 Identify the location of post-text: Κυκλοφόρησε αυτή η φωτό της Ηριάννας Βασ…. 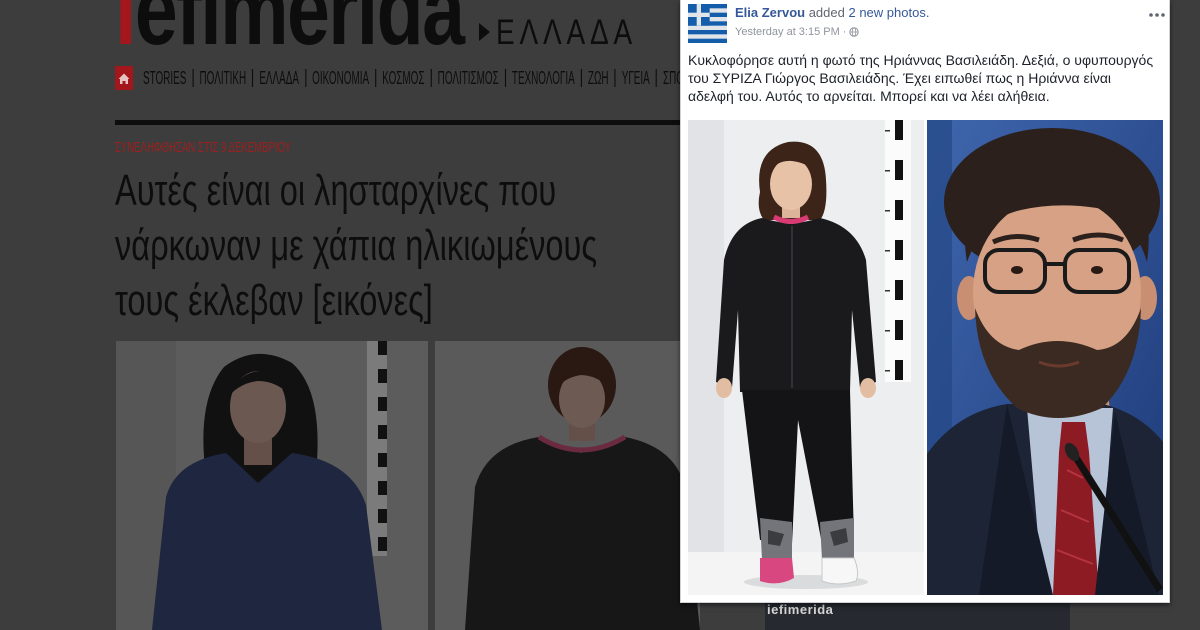
(920, 78).